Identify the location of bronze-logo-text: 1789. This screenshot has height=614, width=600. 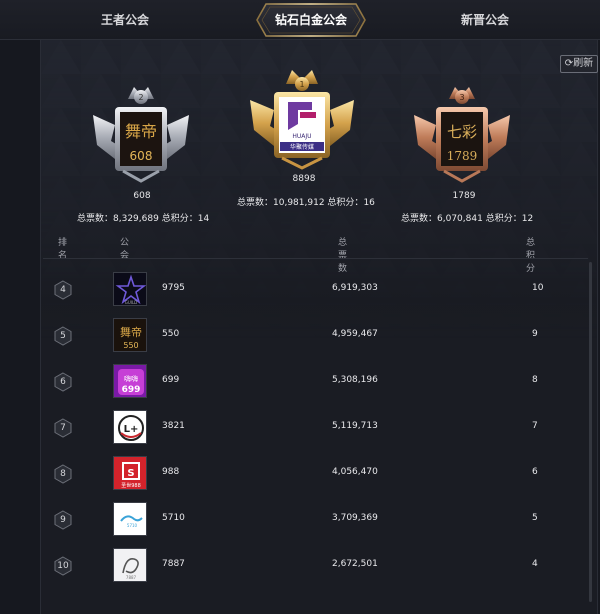
(462, 156).